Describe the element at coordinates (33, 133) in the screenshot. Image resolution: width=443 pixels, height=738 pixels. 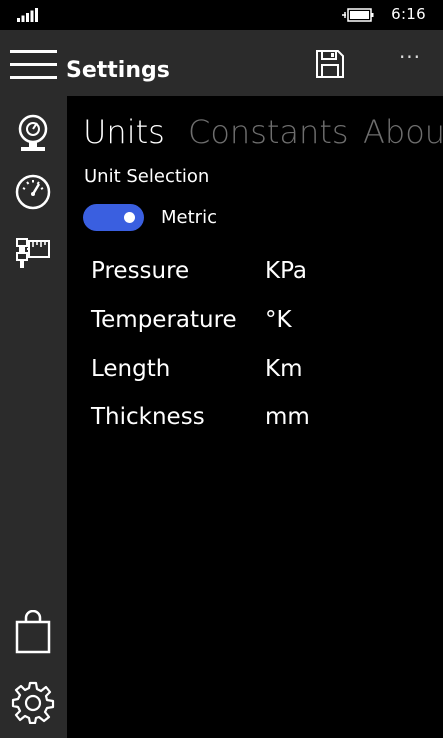
I see `pressure-gauge-icon` at that location.